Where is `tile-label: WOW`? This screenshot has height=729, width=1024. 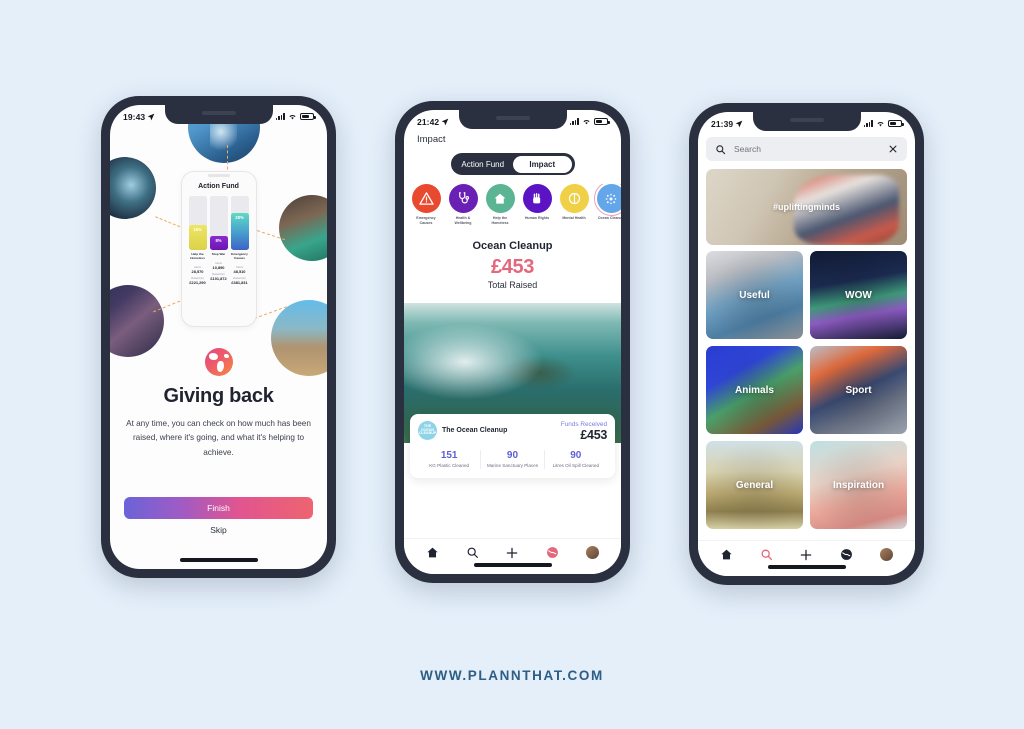
tile-label: WOW is located at coordinates (858, 295).